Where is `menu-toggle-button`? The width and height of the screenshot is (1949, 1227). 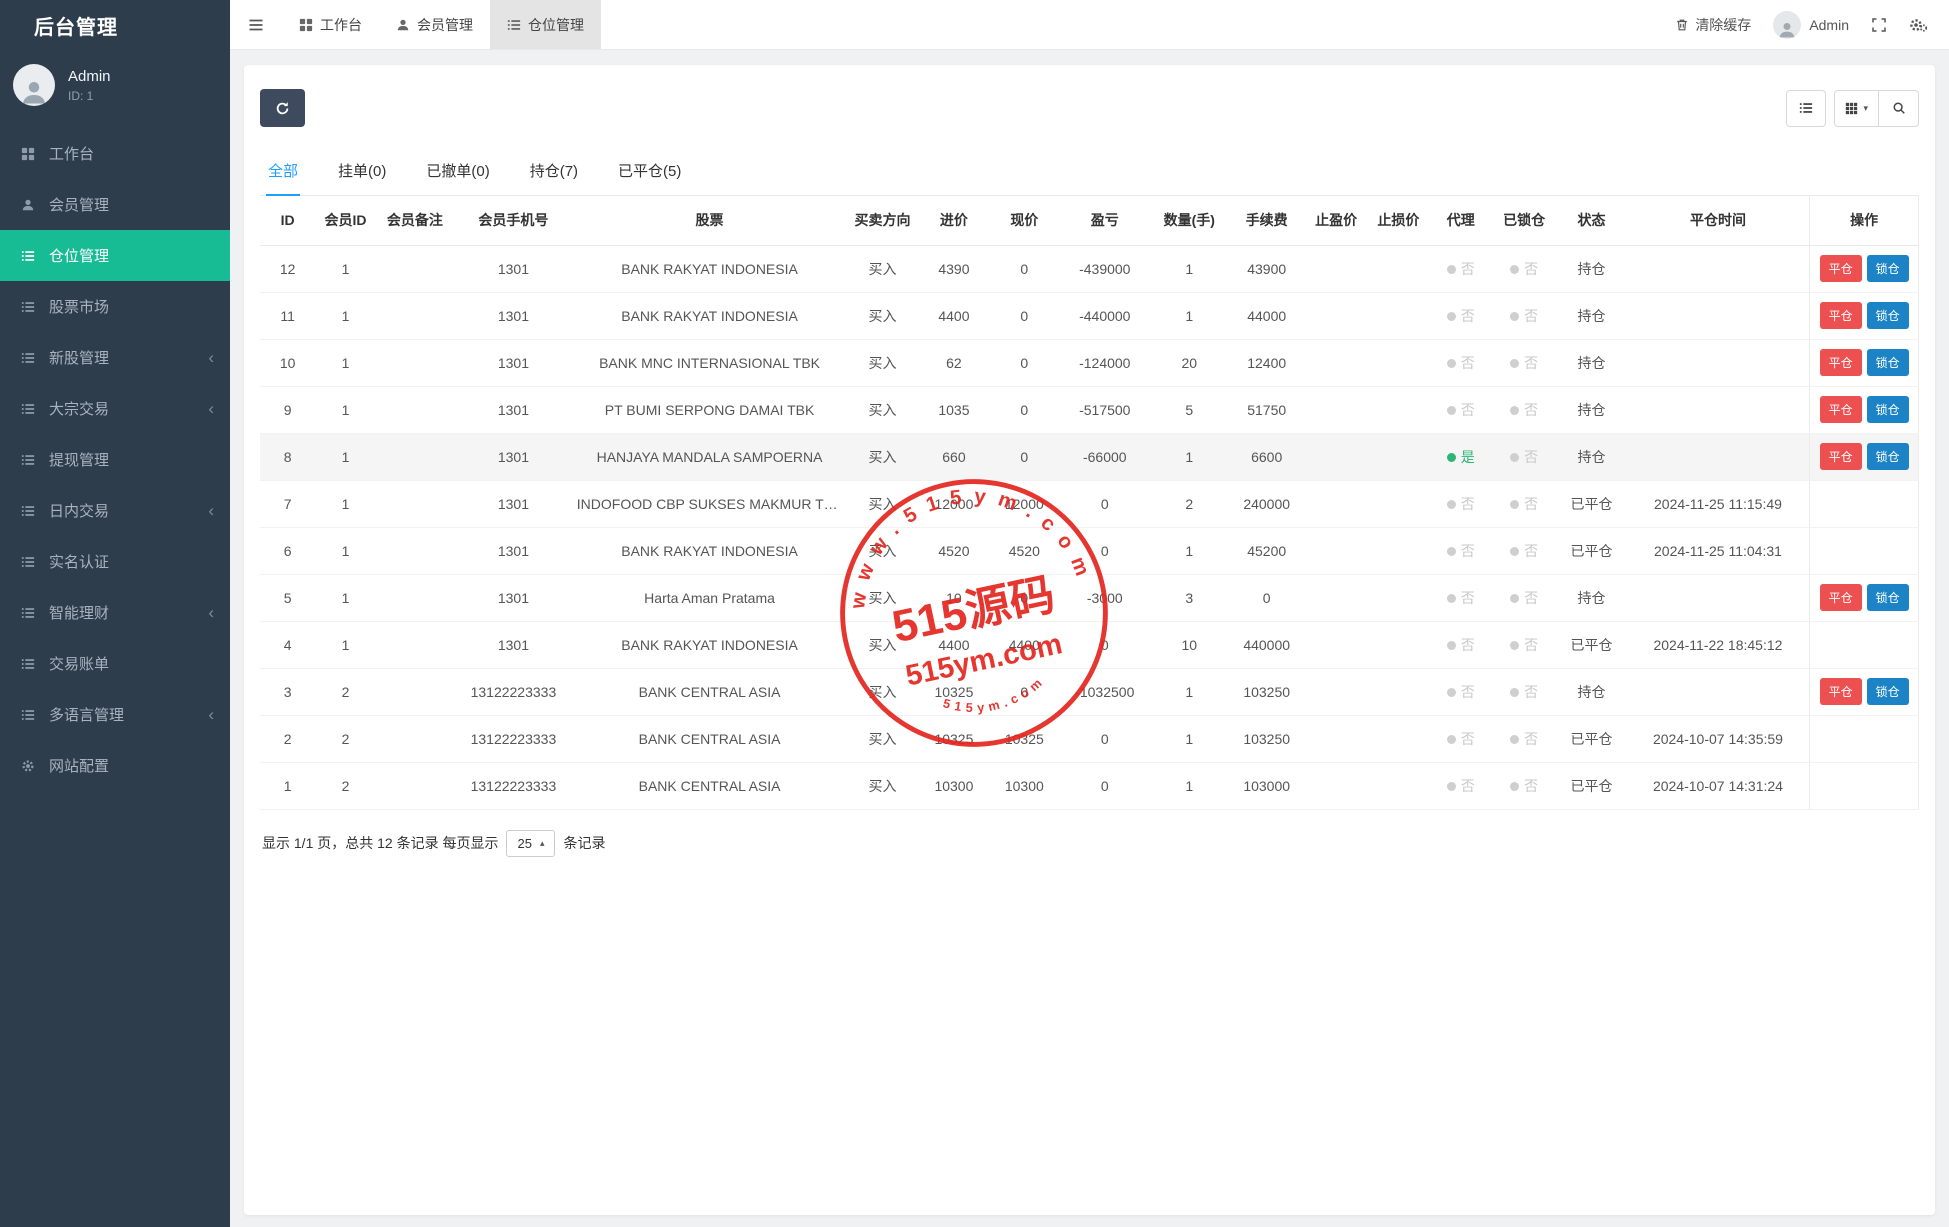 menu-toggle-button is located at coordinates (256, 24).